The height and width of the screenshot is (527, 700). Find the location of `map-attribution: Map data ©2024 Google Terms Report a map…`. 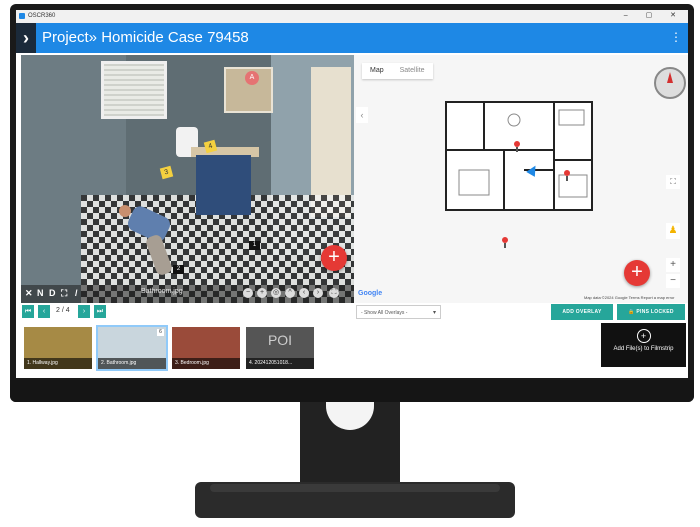

map-attribution: Map data ©2024 Google Terms Report a map… is located at coordinates (629, 297).